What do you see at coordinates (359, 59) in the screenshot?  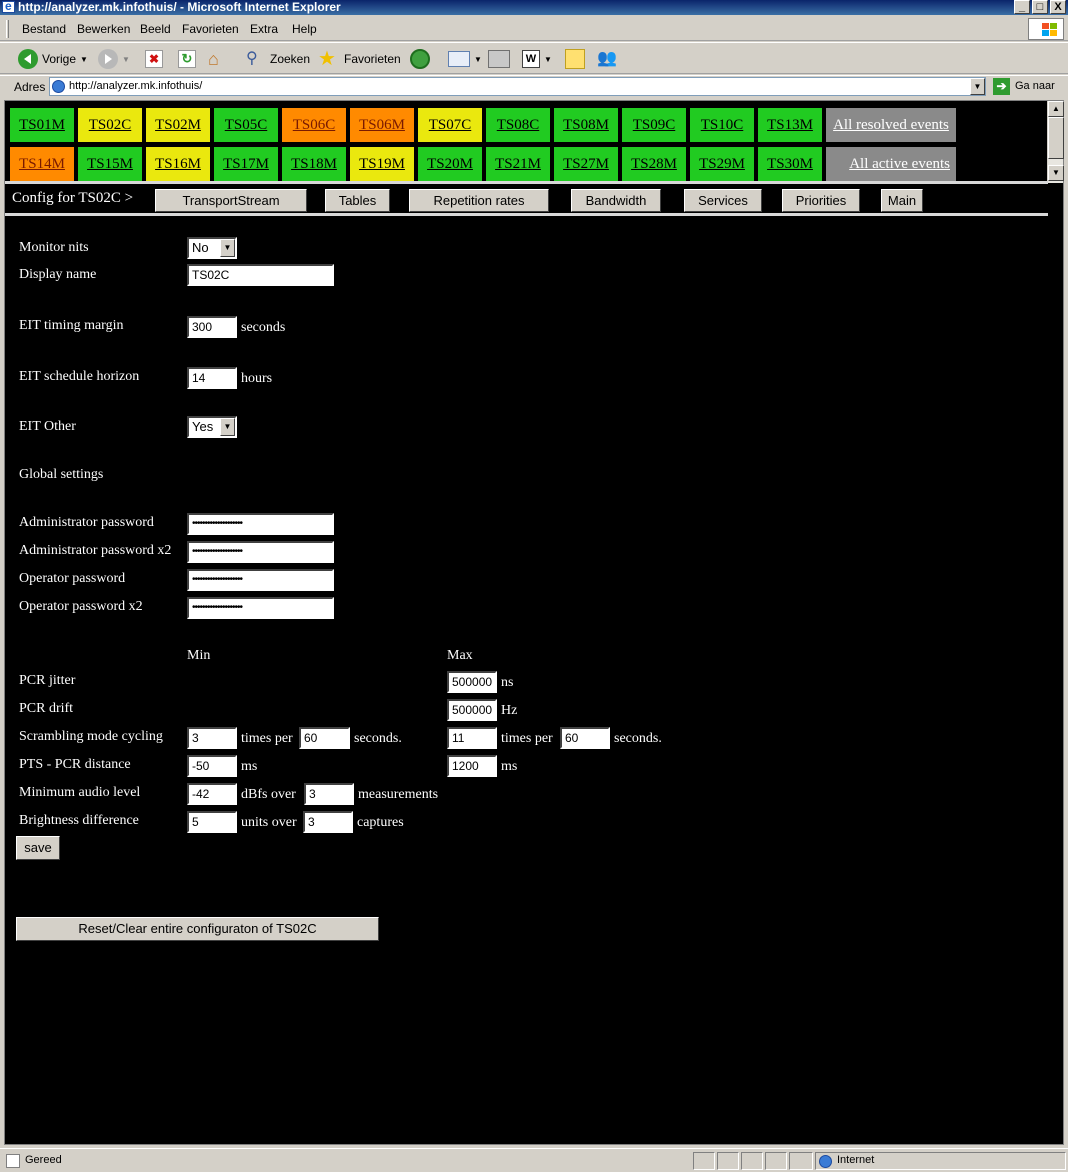 I see `favorites-button: ★ Favorieten` at bounding box center [359, 59].